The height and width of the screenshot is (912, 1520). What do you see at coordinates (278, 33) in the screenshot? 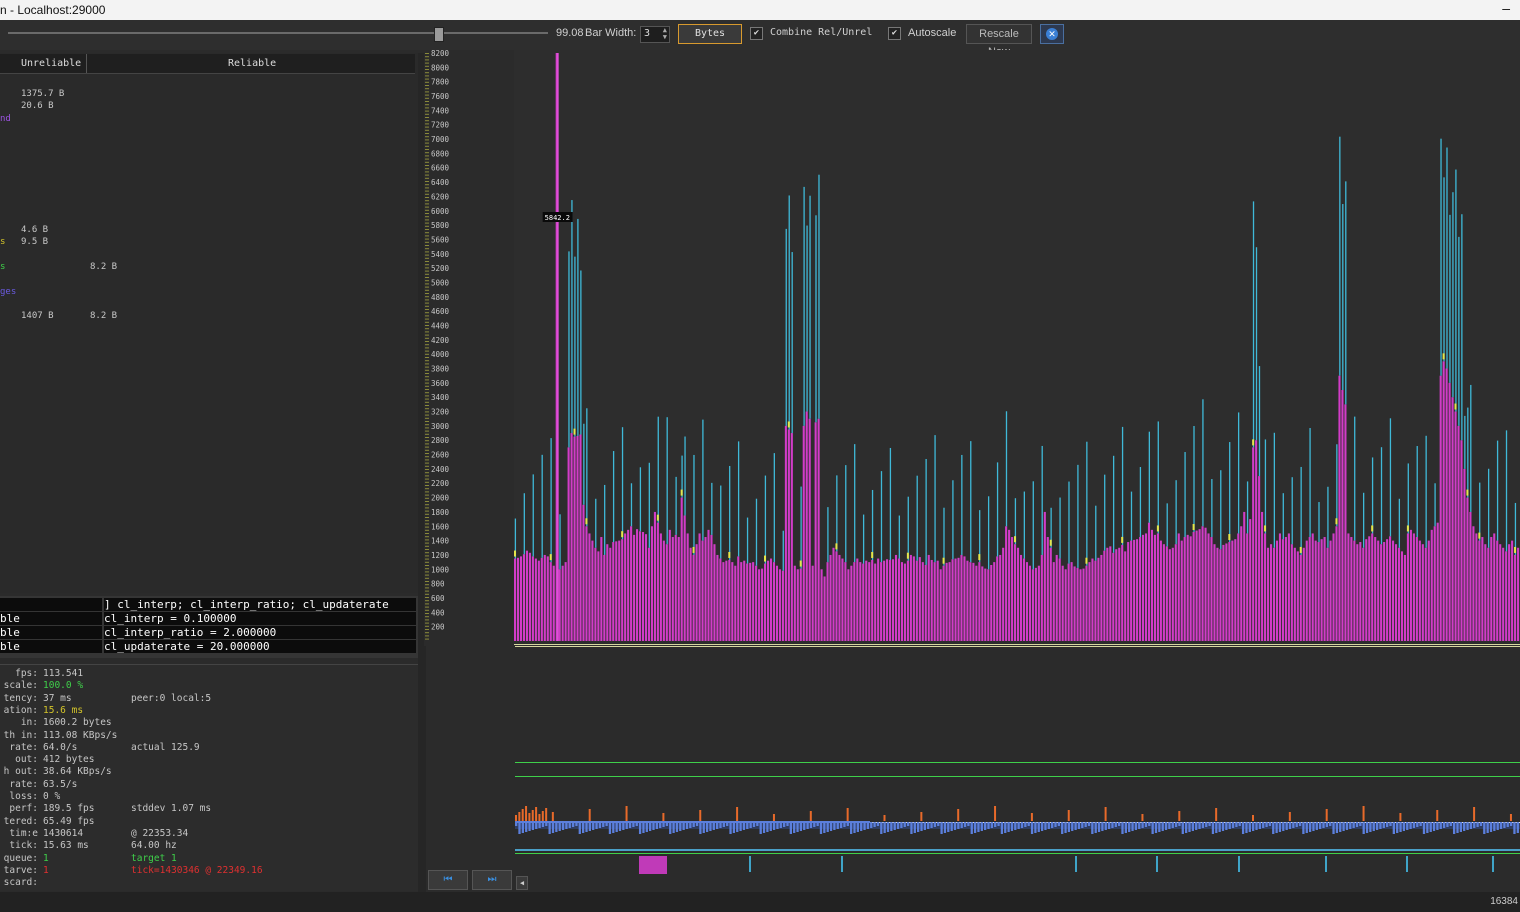
I see `zoom-slider-track` at bounding box center [278, 33].